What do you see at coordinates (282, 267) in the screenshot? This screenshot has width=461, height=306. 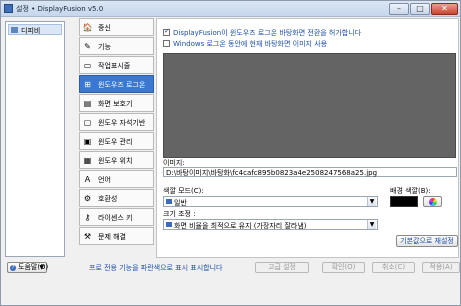 I see `advanced-settings-button: 고급 설정` at bounding box center [282, 267].